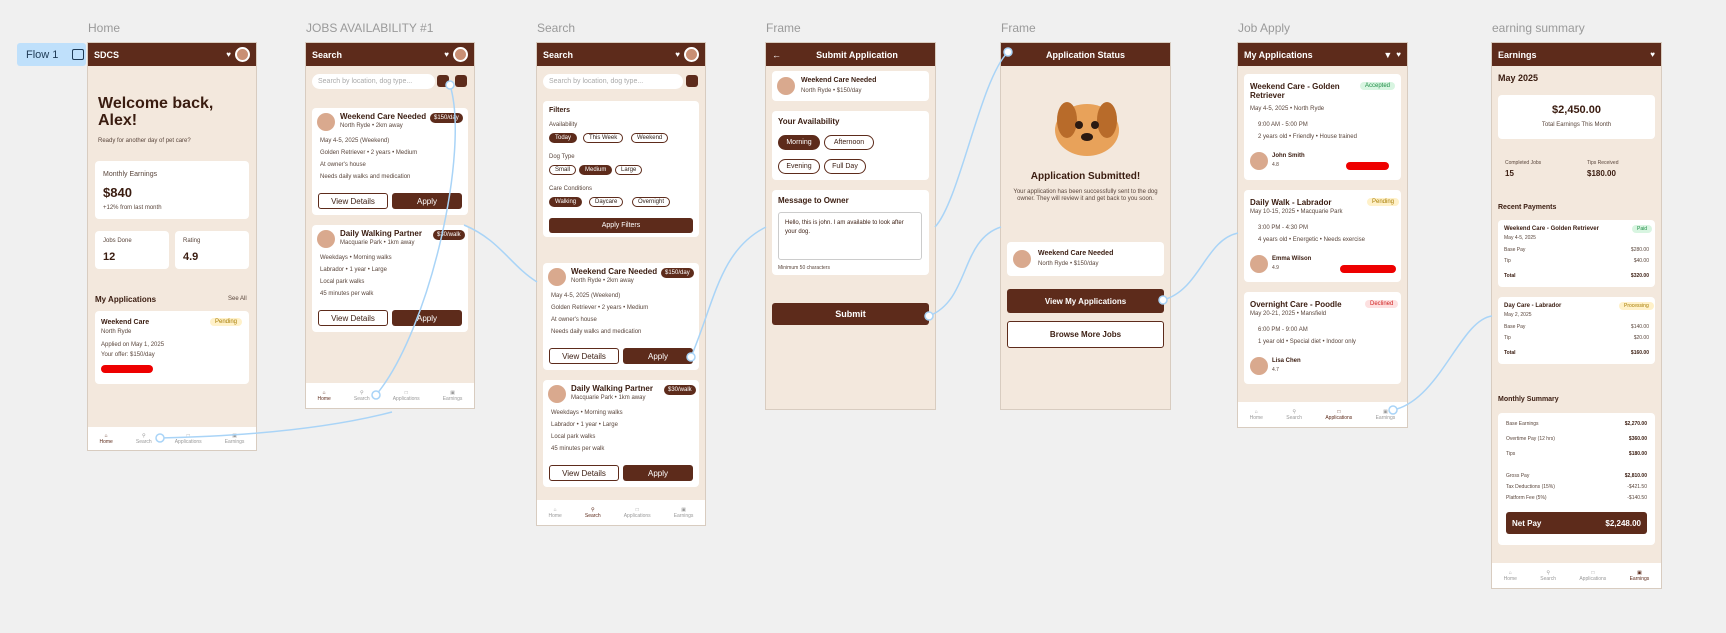 Image resolution: width=1726 pixels, height=633 pixels. What do you see at coordinates (1639, 327) in the screenshot?
I see `row-value: $140.00` at bounding box center [1639, 327].